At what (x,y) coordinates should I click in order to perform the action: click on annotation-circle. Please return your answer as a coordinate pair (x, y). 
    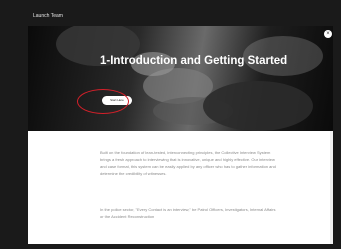
    Looking at the image, I should click on (103, 101).